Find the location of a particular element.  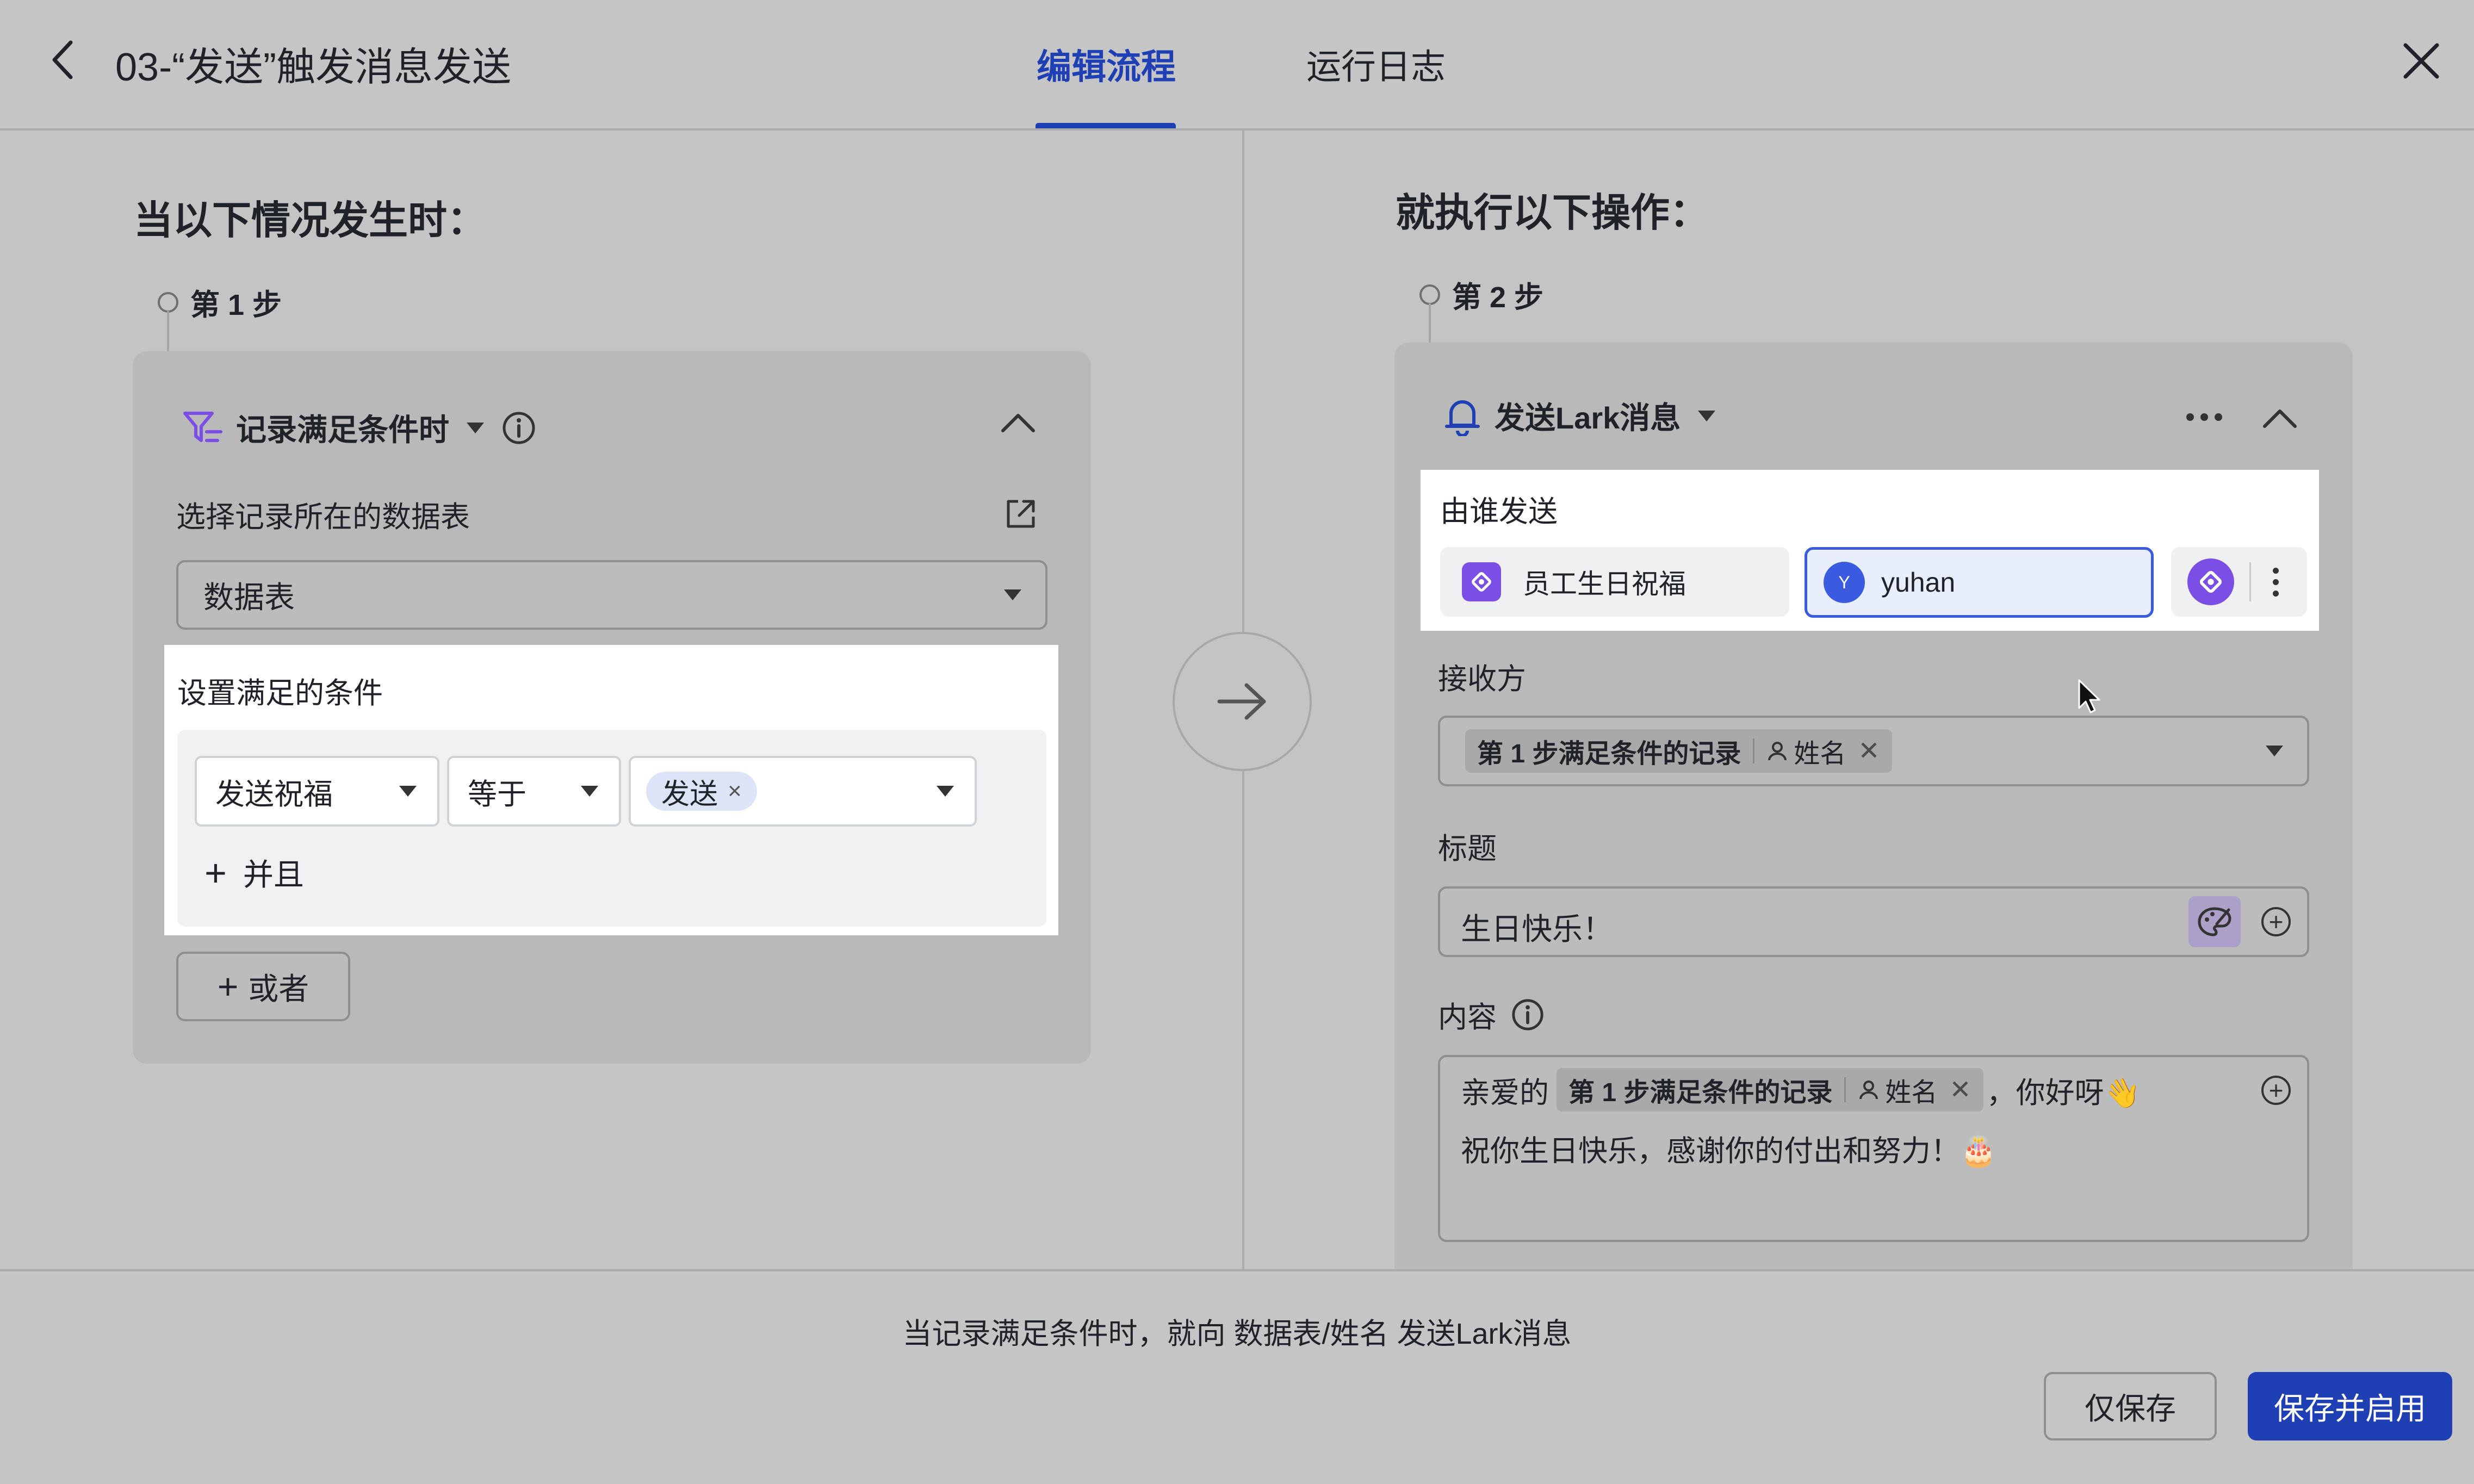

flow-summary: 当记录满足条件时，就向 数据表/姓名 发送Lark消息 is located at coordinates (1237, 1334).